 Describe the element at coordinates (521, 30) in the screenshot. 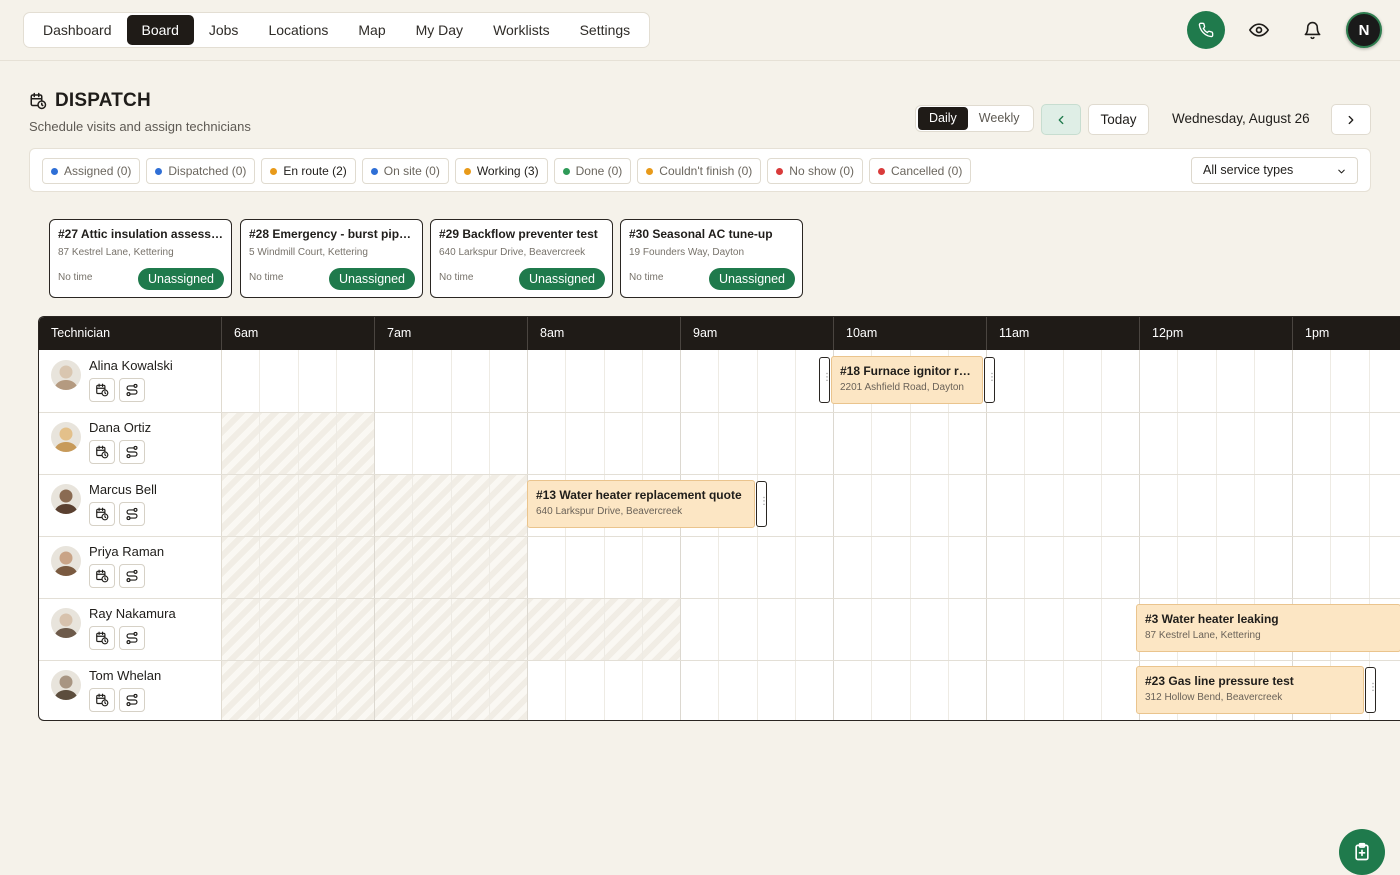

I see `nav-tab-worklists: Worklists` at that location.